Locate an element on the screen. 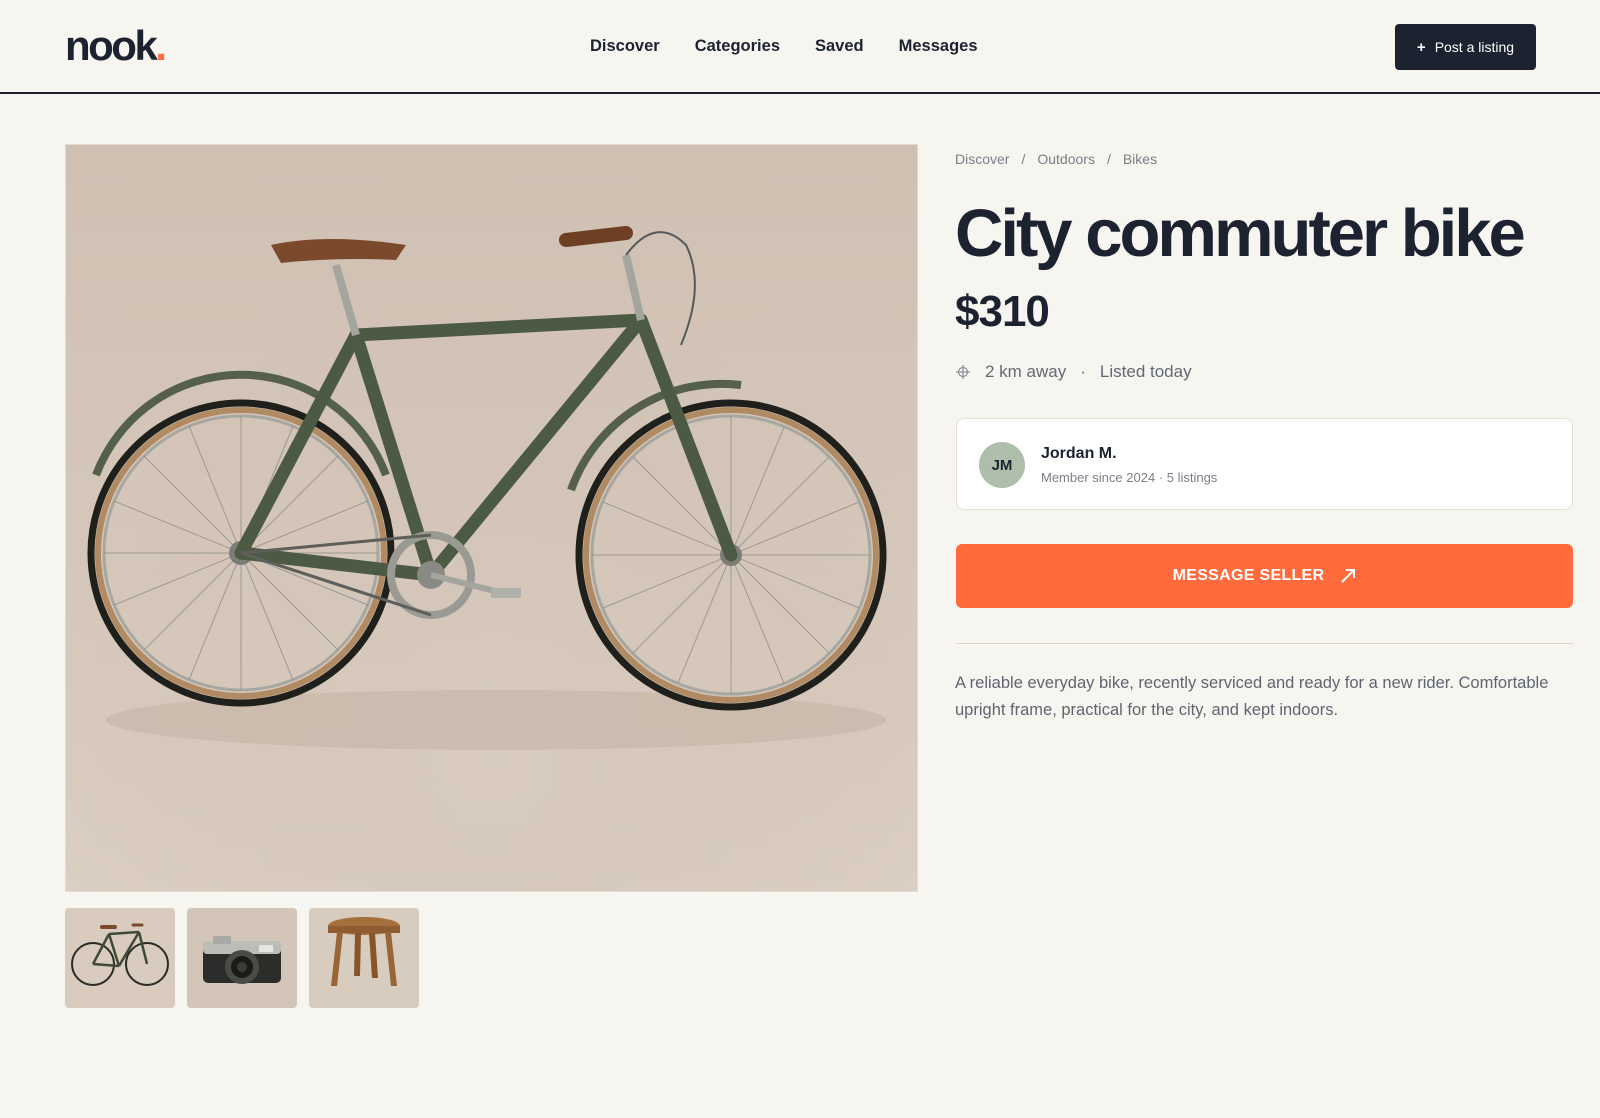 The width and height of the screenshot is (1600, 1118). listing-meta: 2 km away · Listed today is located at coordinates (1073, 372).